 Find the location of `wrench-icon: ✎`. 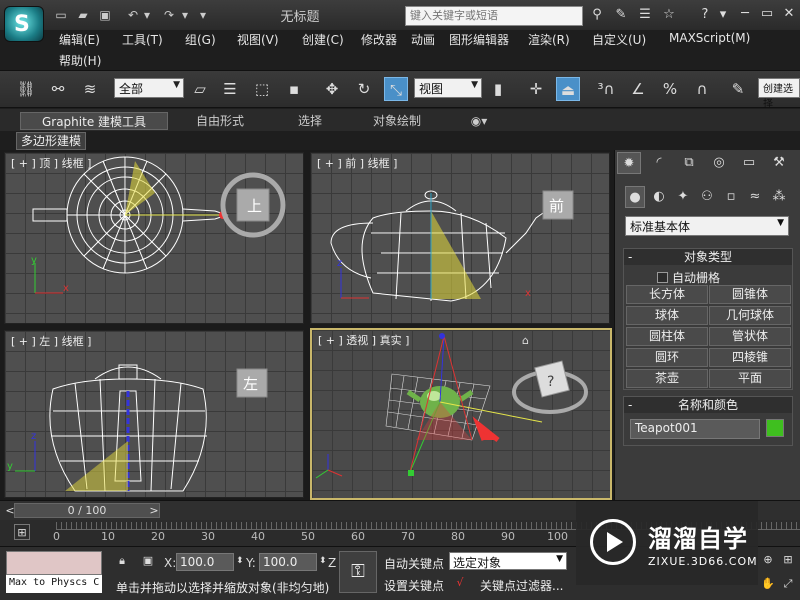

wrench-icon: ✎ is located at coordinates (621, 15).